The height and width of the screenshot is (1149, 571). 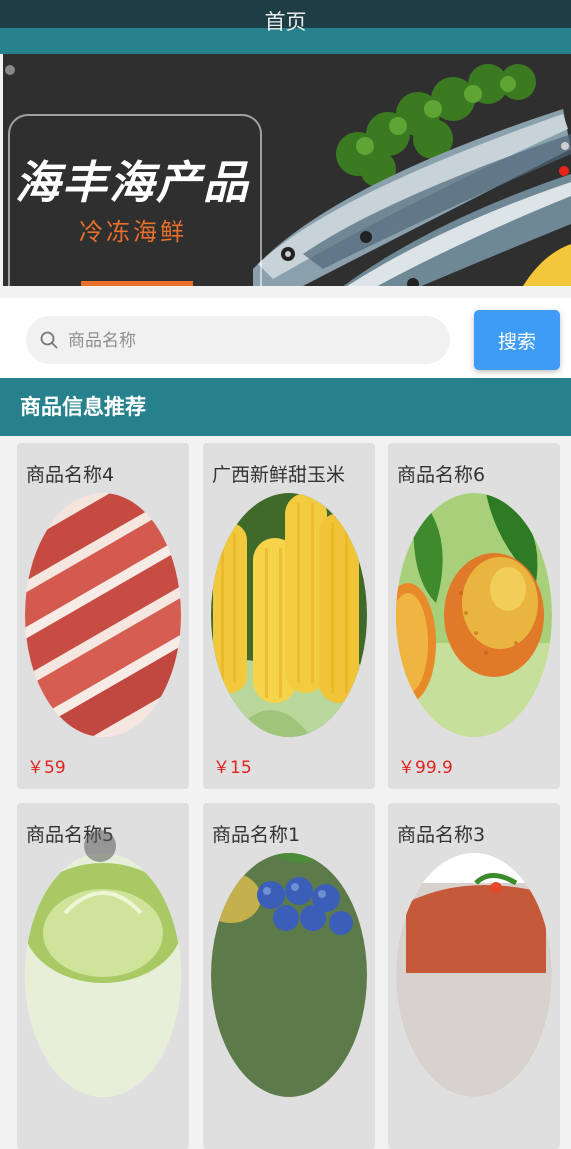 I want to click on product-card: 商品名称1, so click(x=289, y=976).